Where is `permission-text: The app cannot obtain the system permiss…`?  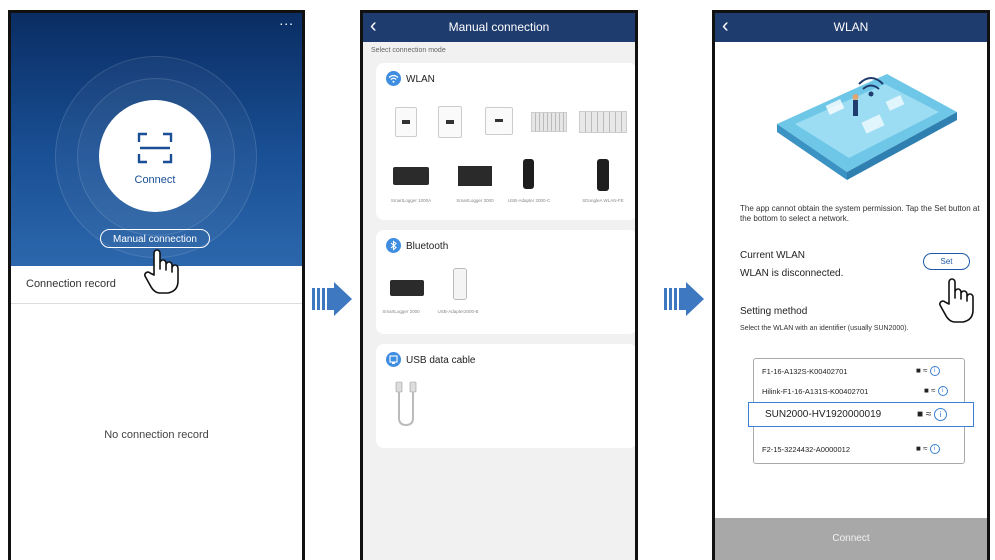
permission-text: The app cannot obtain the system permiss… is located at coordinates (860, 213).